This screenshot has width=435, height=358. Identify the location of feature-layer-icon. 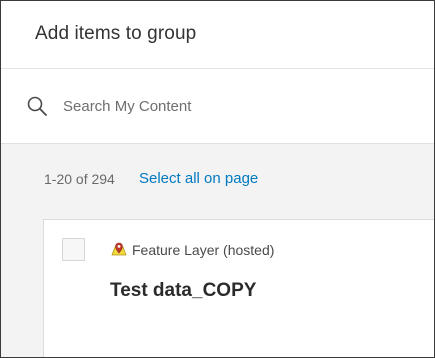
(119, 250).